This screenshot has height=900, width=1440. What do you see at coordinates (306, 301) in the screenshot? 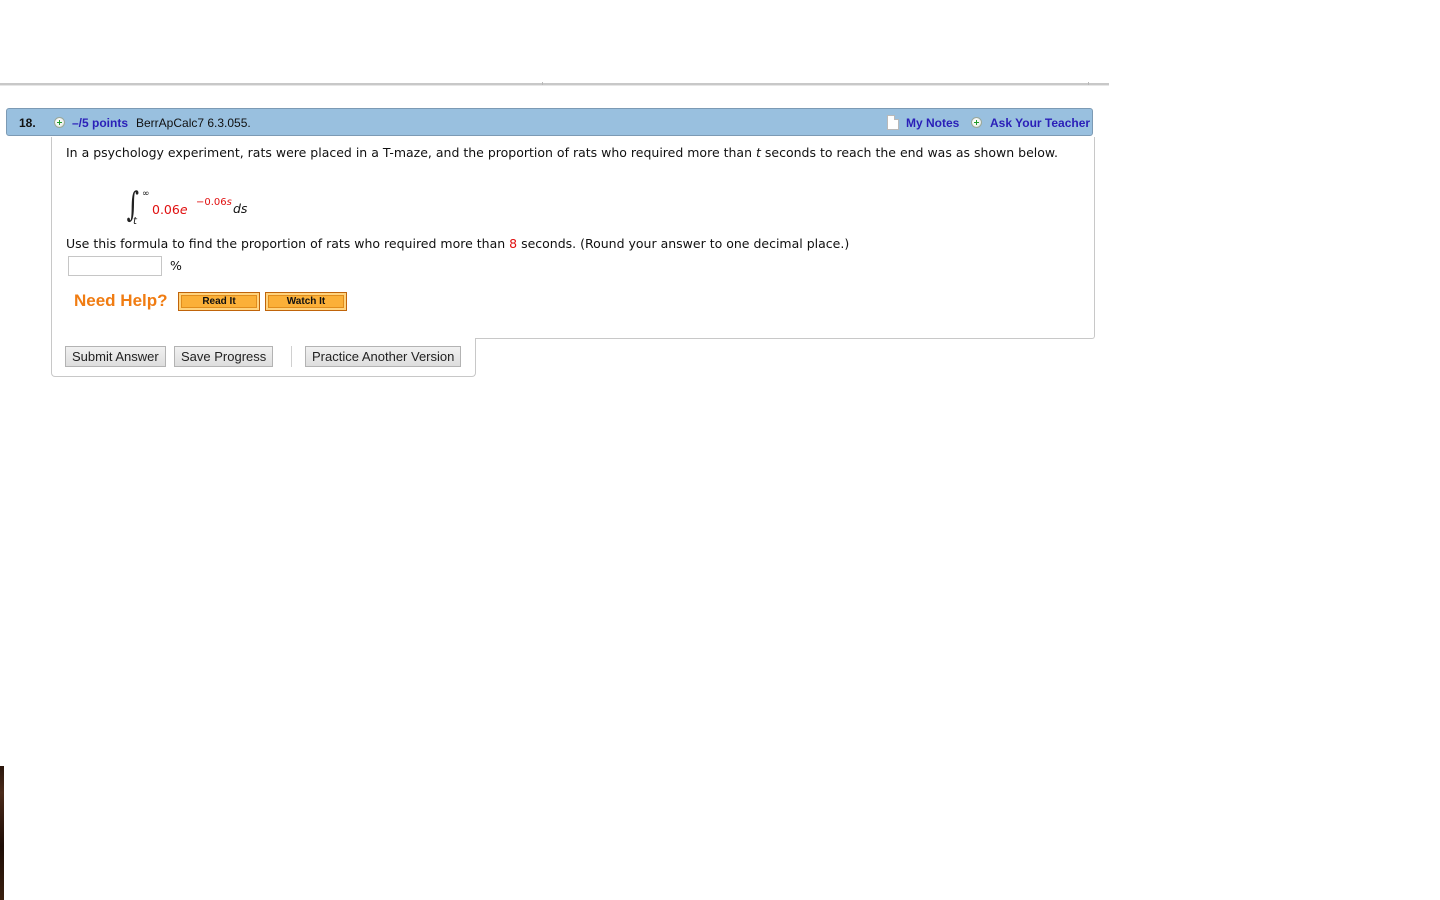
I see `watch-it-button: Watch It` at bounding box center [306, 301].